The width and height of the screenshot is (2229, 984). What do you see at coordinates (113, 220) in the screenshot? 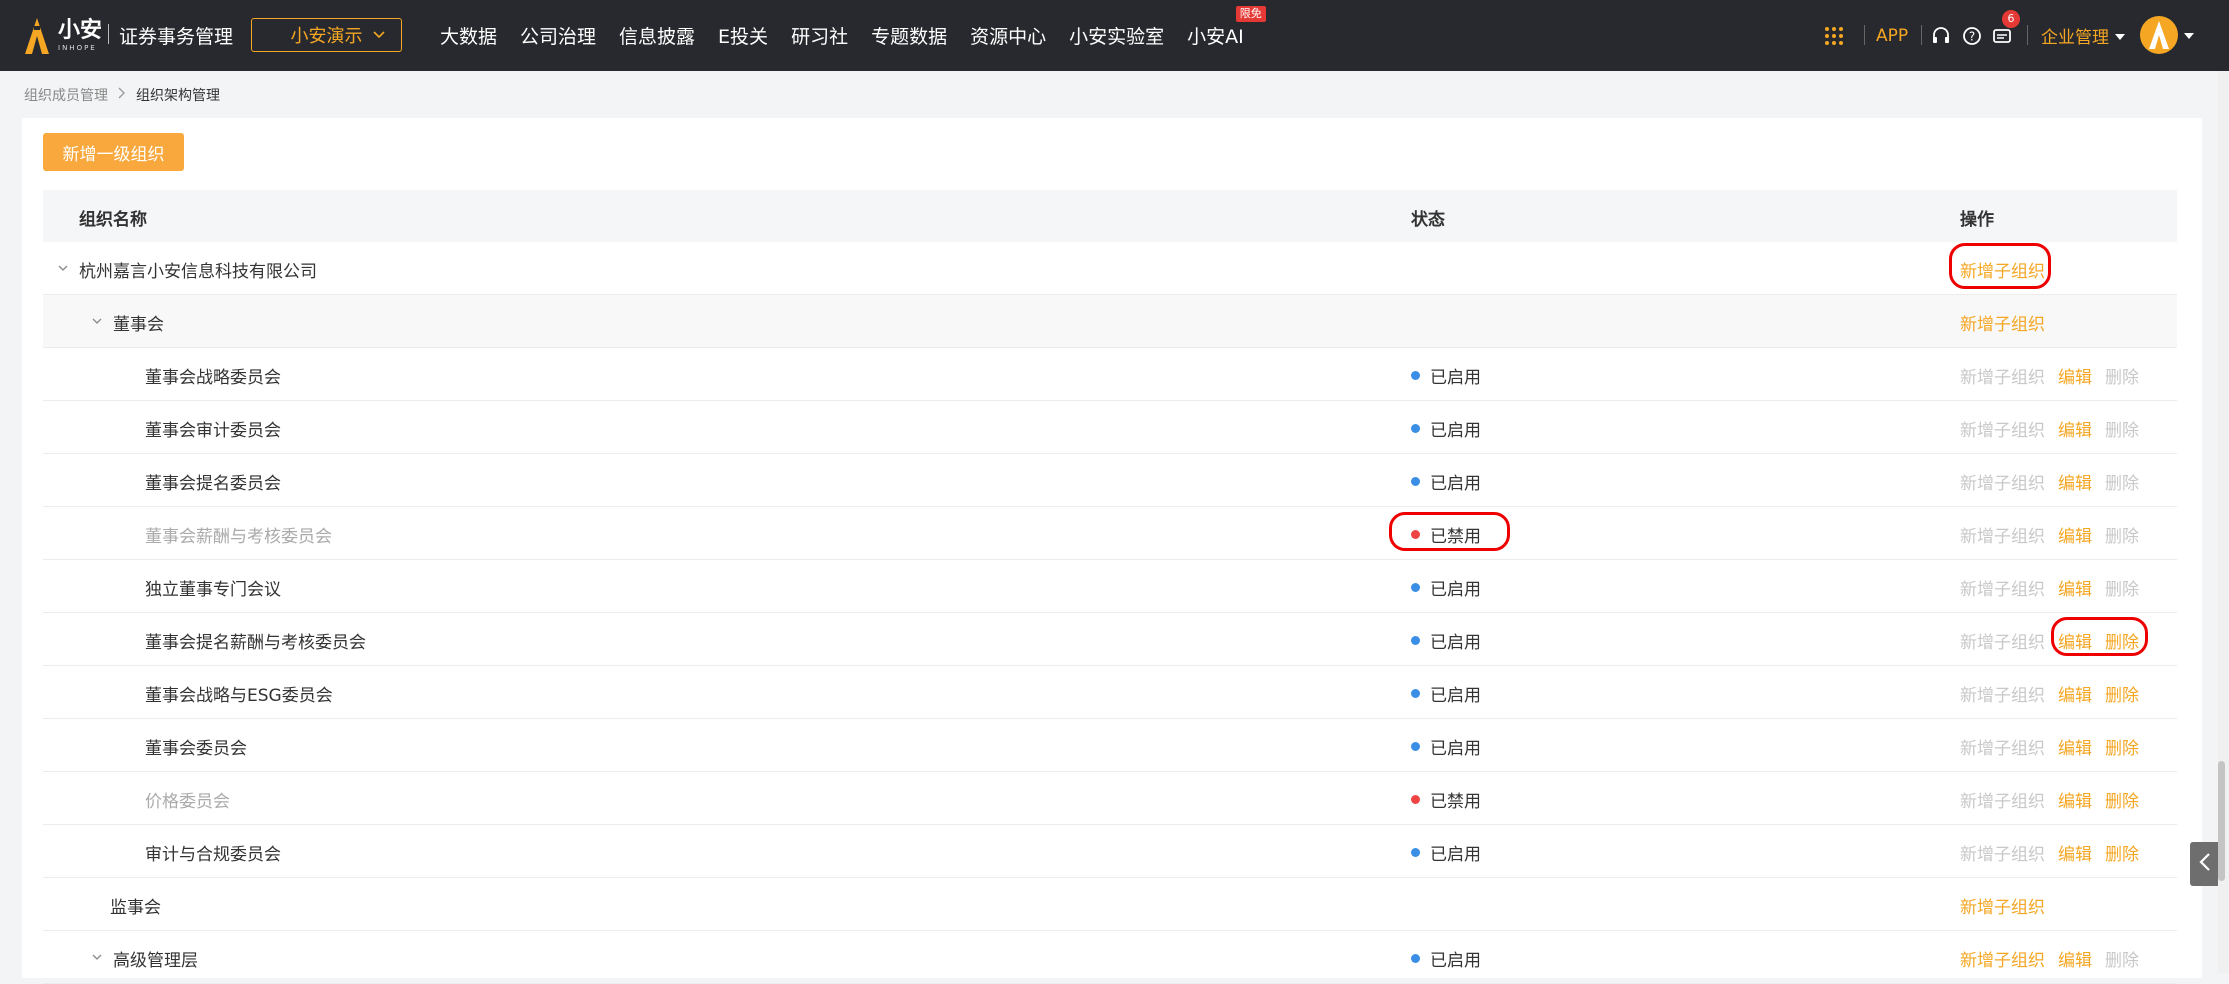
I see `column-header-name: 组织名称` at bounding box center [113, 220].